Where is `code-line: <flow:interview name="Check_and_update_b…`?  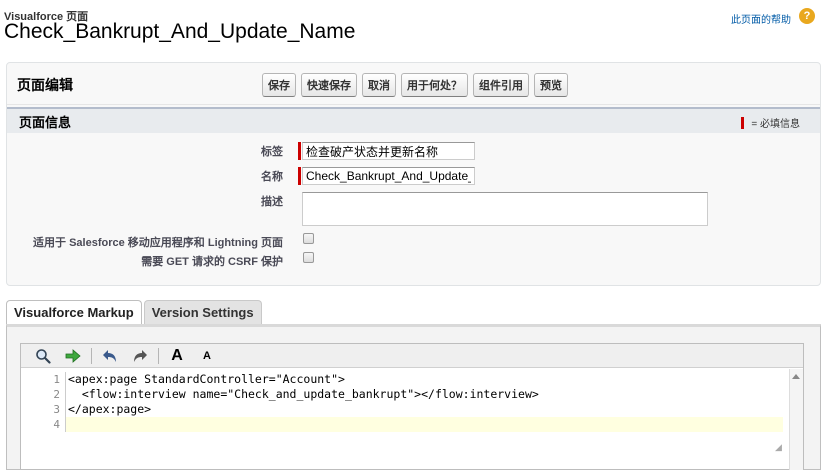 code-line: <flow:interview name="Check_and_update_b… is located at coordinates (424, 394).